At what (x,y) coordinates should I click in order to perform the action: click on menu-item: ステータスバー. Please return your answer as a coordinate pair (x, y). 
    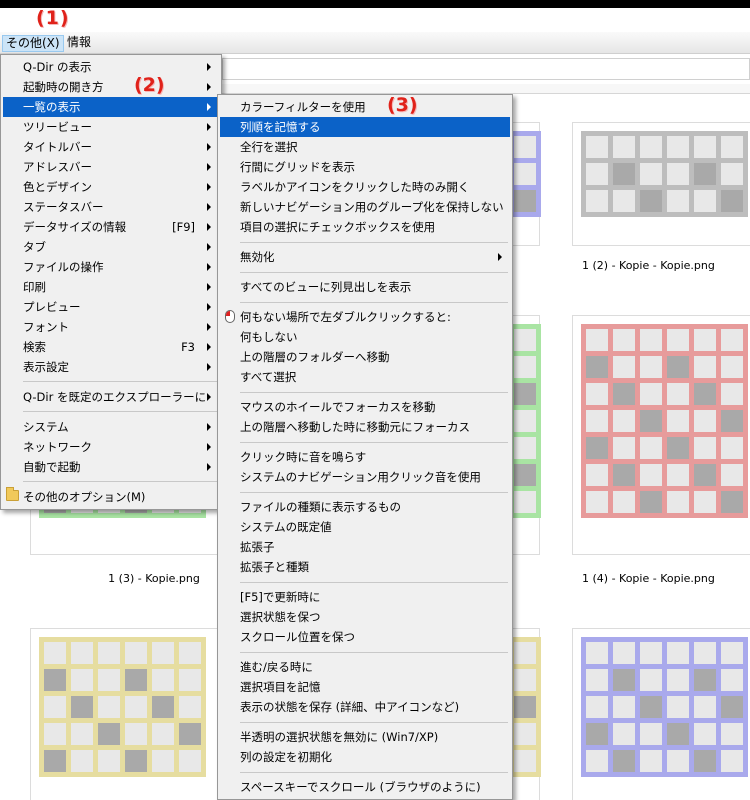
    Looking at the image, I should click on (111, 207).